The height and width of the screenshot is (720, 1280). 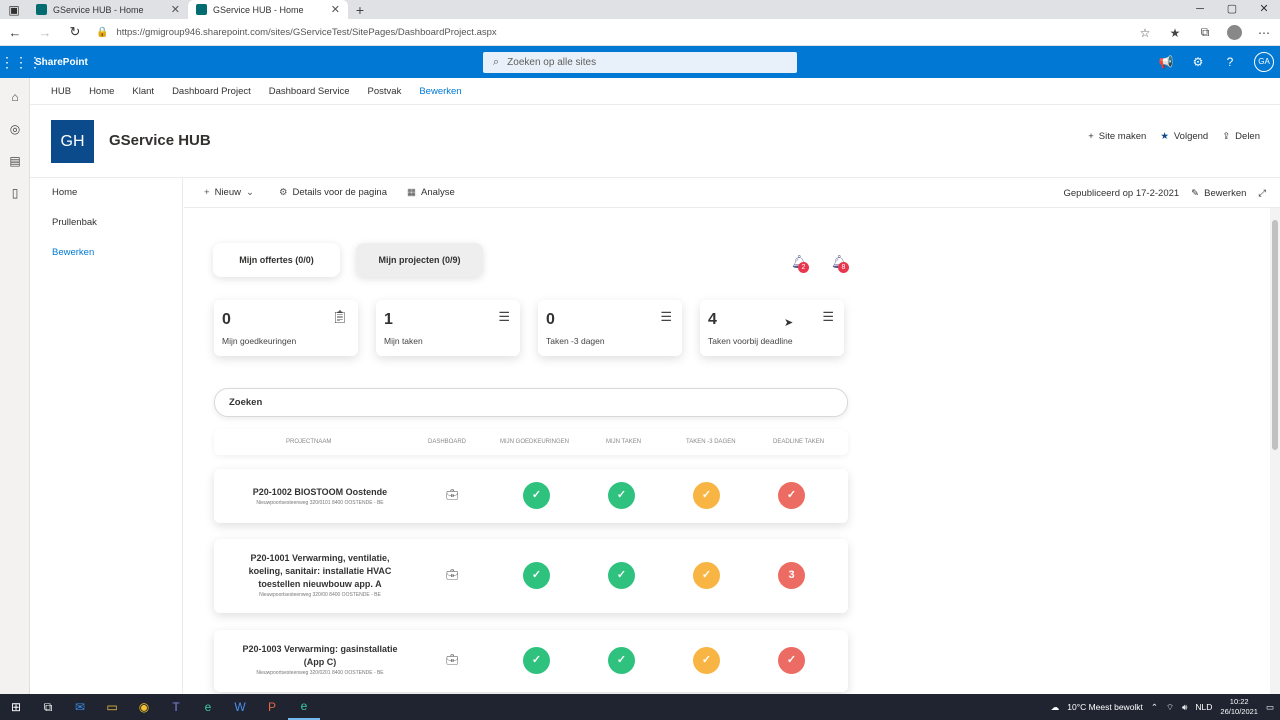 I want to click on new-tab-button: +, so click(x=360, y=9).